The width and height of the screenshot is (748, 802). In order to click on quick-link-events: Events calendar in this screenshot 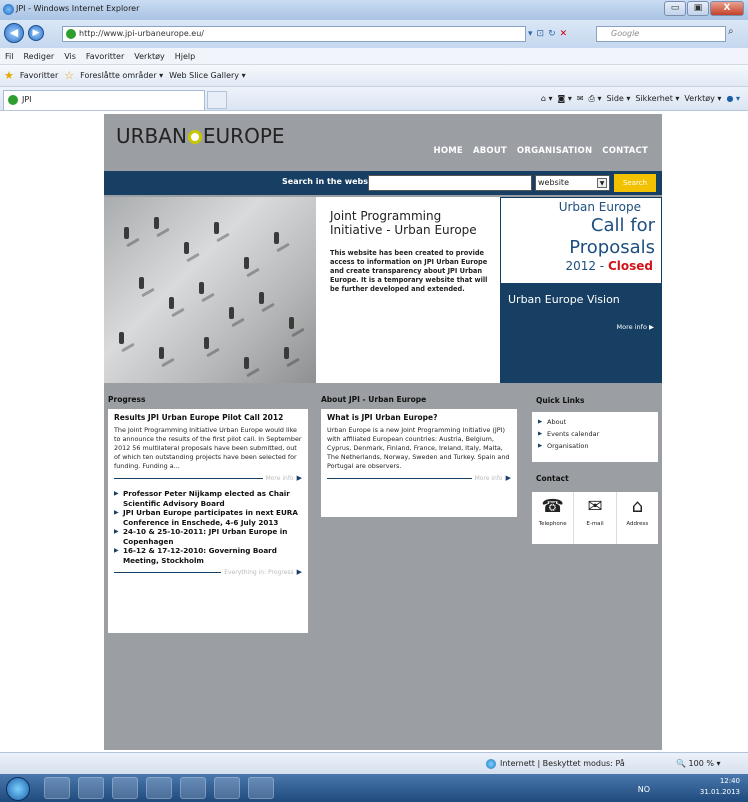, I will do `click(595, 434)`.